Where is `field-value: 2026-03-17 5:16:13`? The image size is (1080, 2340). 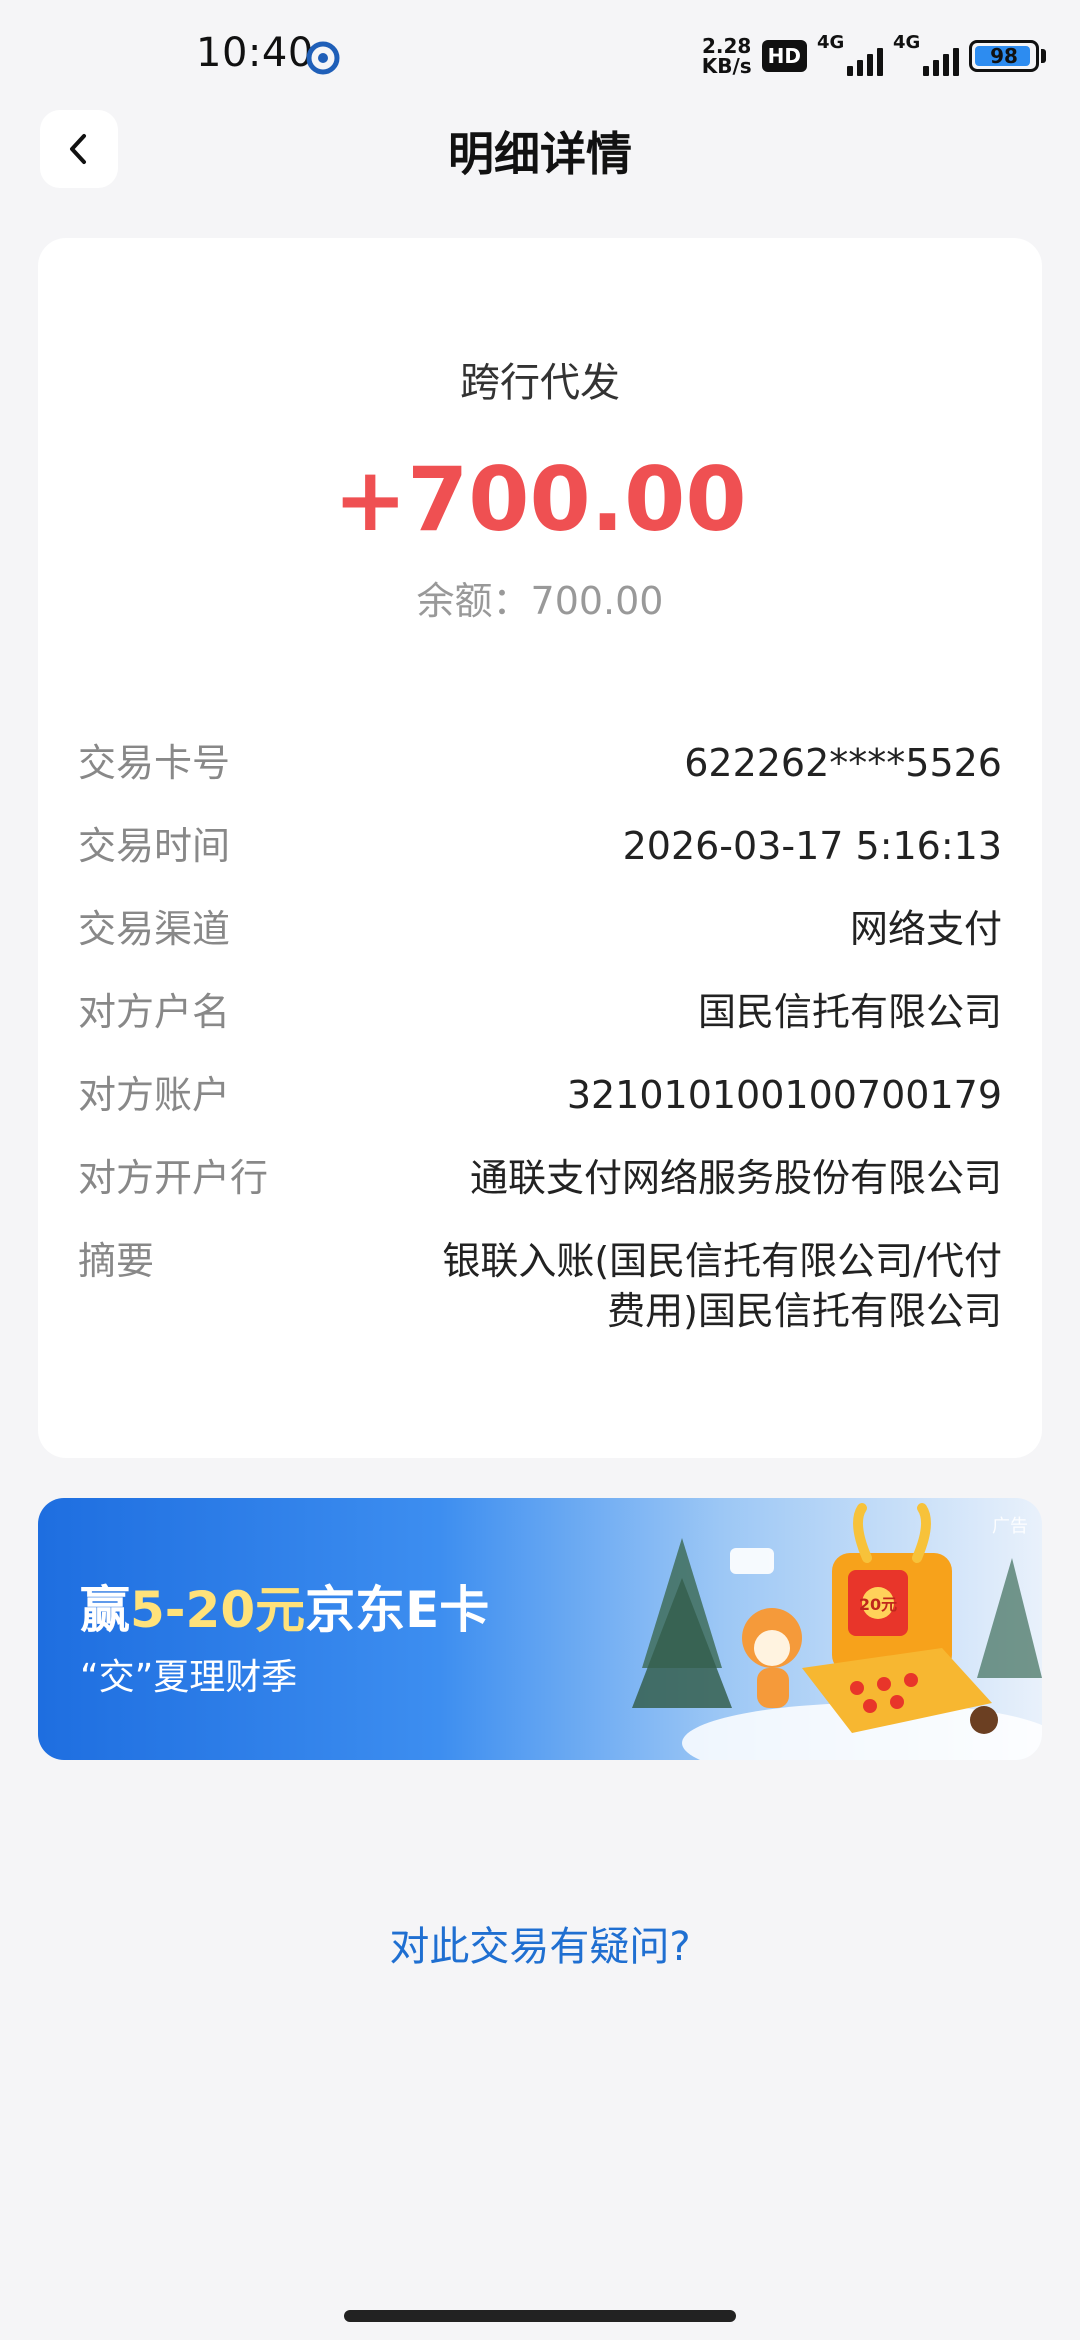 field-value: 2026-03-17 5:16:13 is located at coordinates (812, 846).